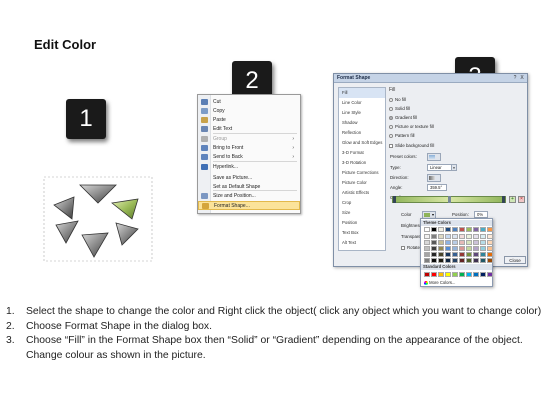 The image size is (560, 420). I want to click on direction-button, so click(434, 178).